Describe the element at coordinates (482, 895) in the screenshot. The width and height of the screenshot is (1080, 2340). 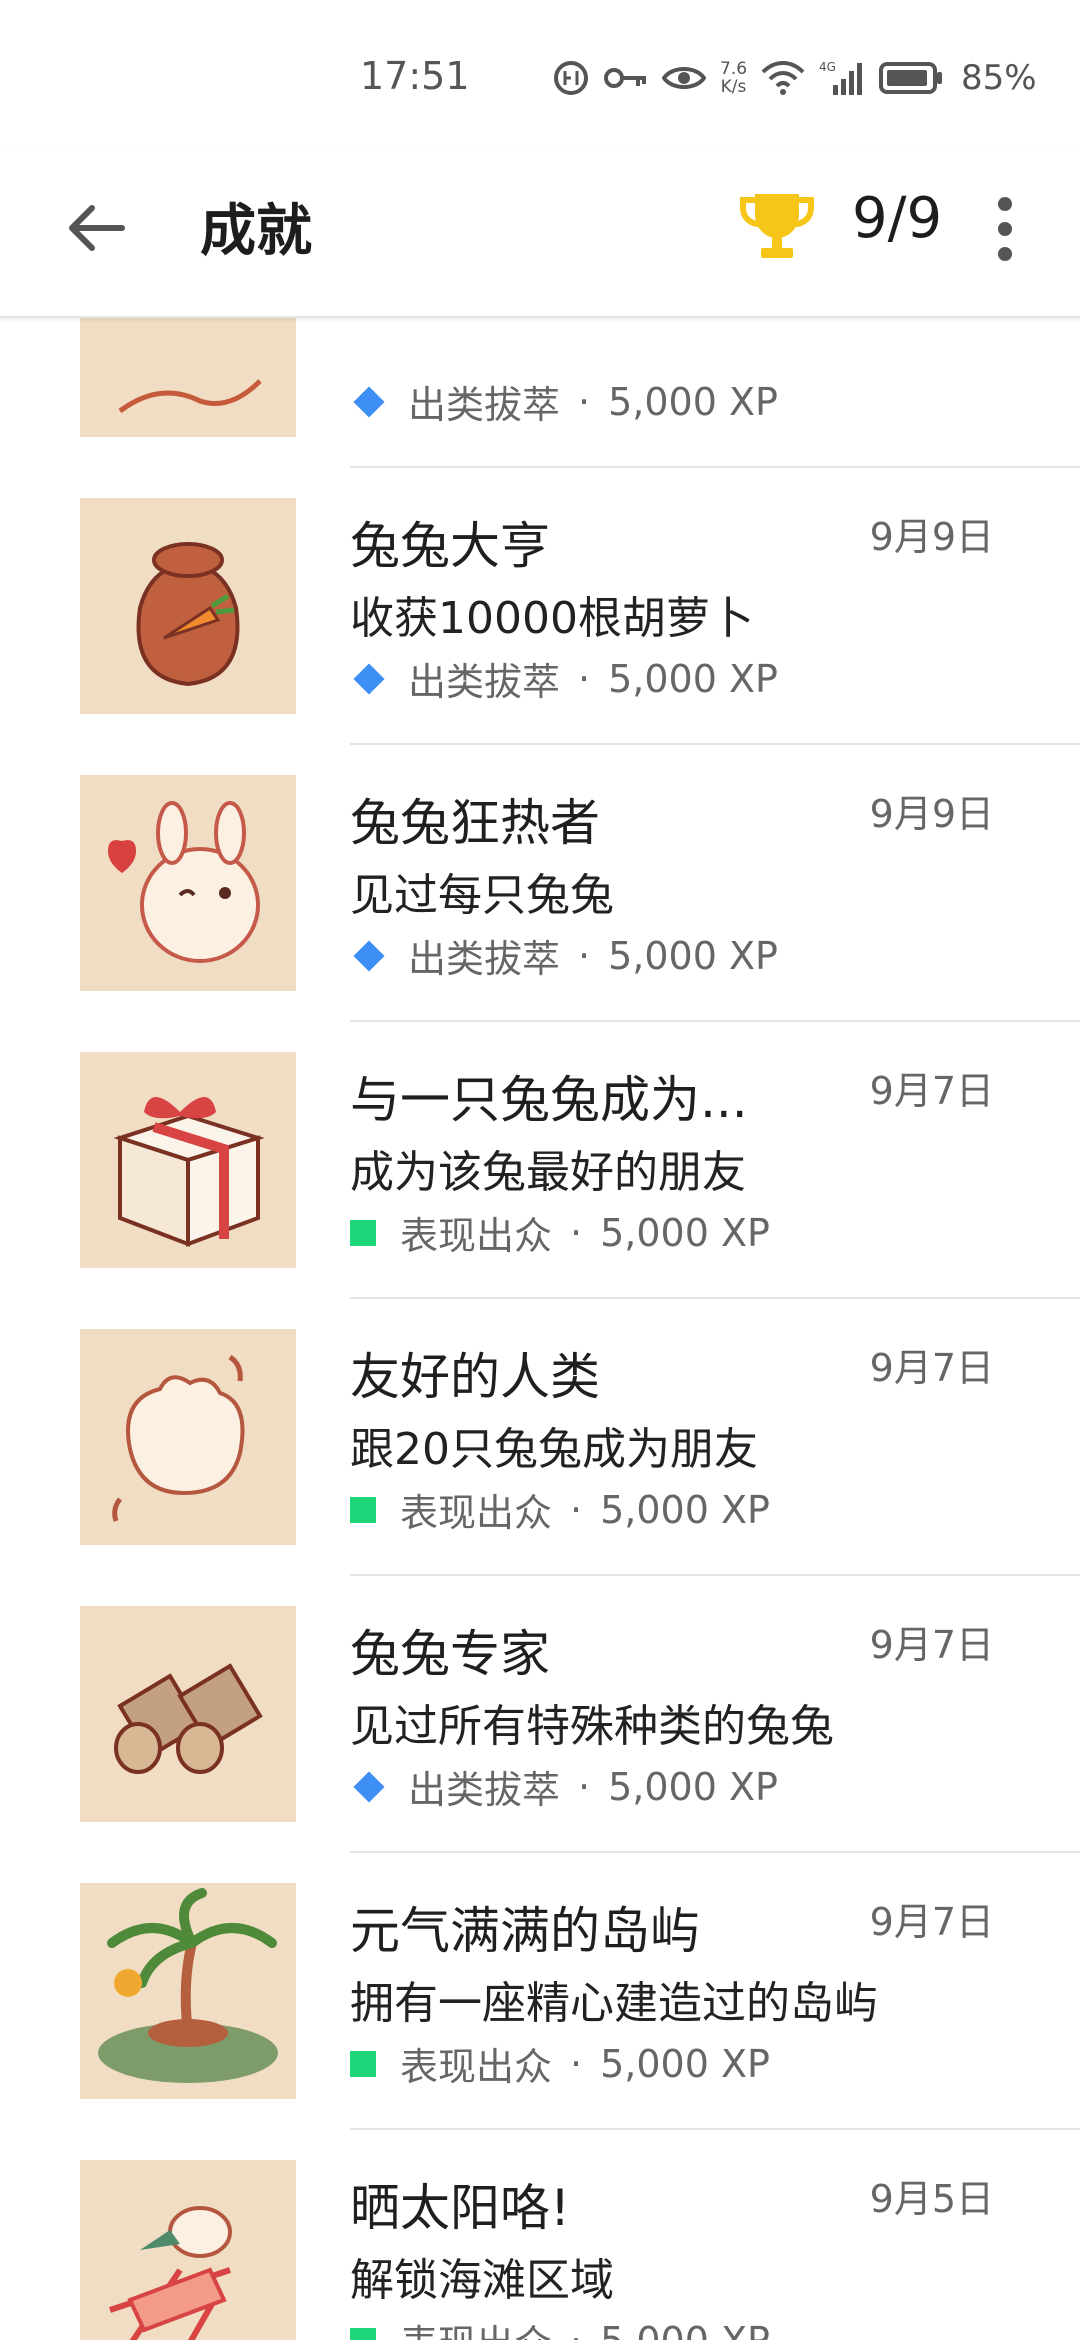
I see `achievement-desc: 见过每只兔兔` at that location.